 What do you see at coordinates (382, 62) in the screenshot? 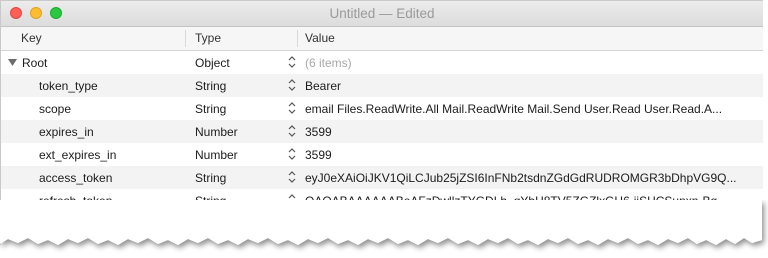
I see `root-row: Root Object (6 items)` at bounding box center [382, 62].